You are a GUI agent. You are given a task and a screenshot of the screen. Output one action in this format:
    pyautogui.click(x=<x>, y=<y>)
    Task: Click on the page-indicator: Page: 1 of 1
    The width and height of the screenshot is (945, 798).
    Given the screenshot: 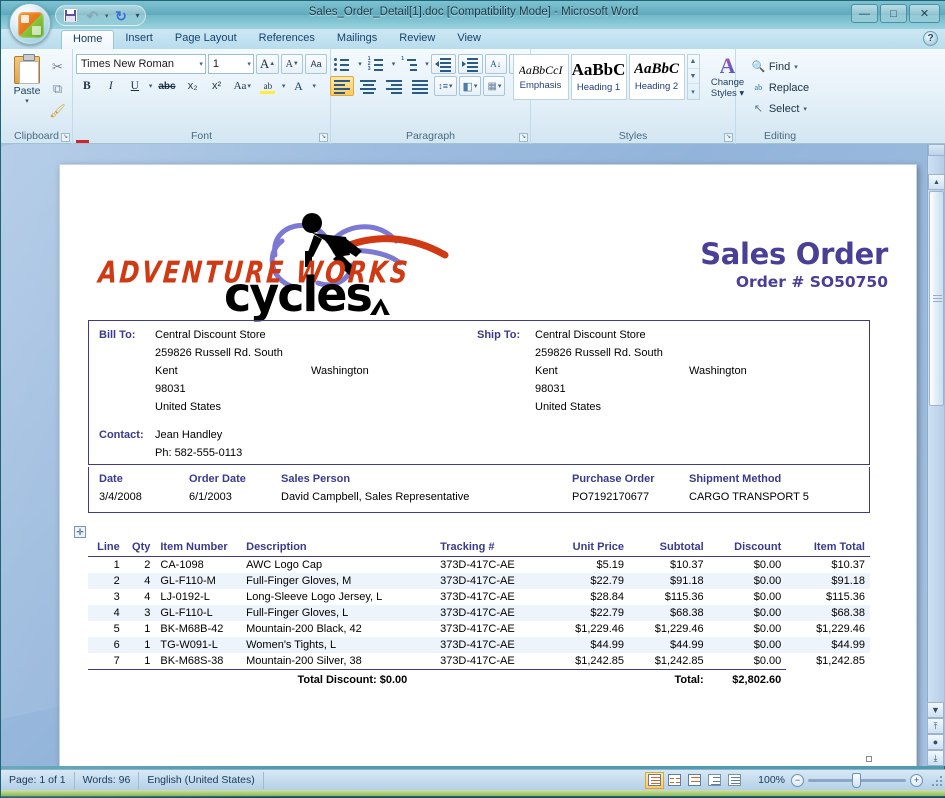 What is the action you would take?
    pyautogui.click(x=38, y=780)
    